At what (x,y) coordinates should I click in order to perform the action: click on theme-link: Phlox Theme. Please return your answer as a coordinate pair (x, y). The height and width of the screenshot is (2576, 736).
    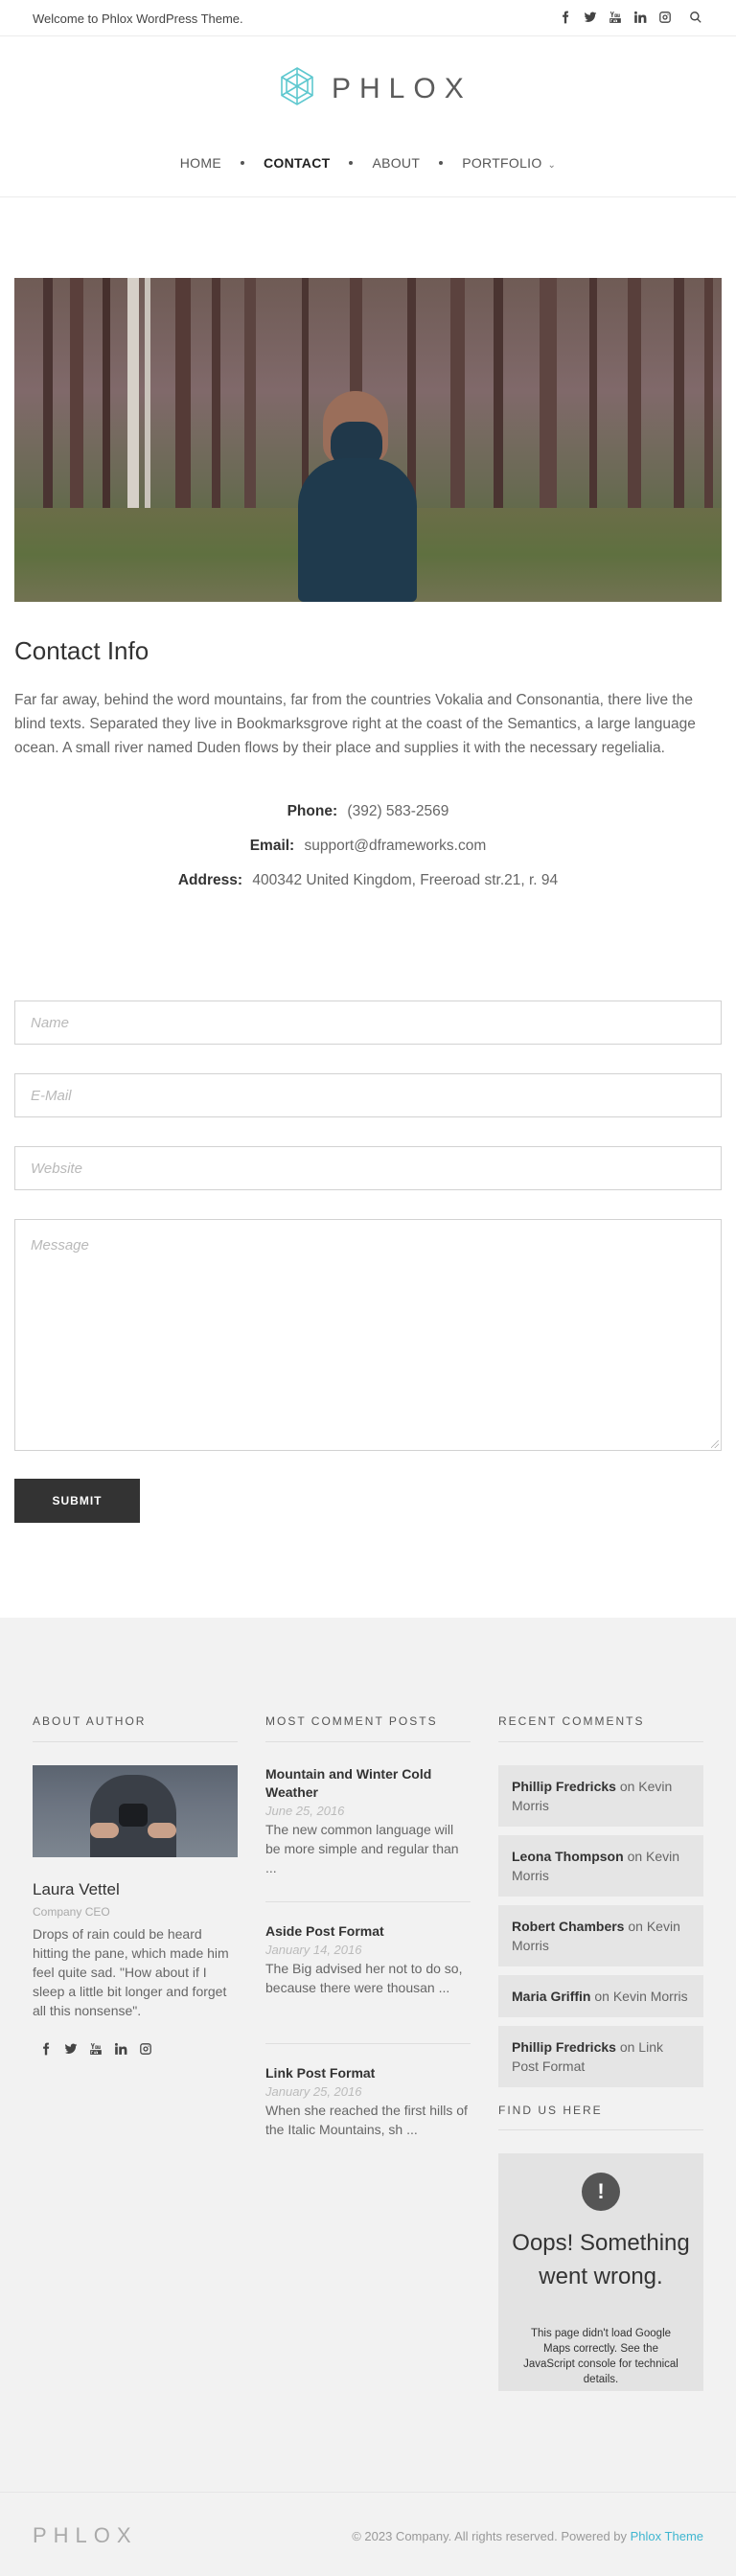
    Looking at the image, I should click on (667, 2536).